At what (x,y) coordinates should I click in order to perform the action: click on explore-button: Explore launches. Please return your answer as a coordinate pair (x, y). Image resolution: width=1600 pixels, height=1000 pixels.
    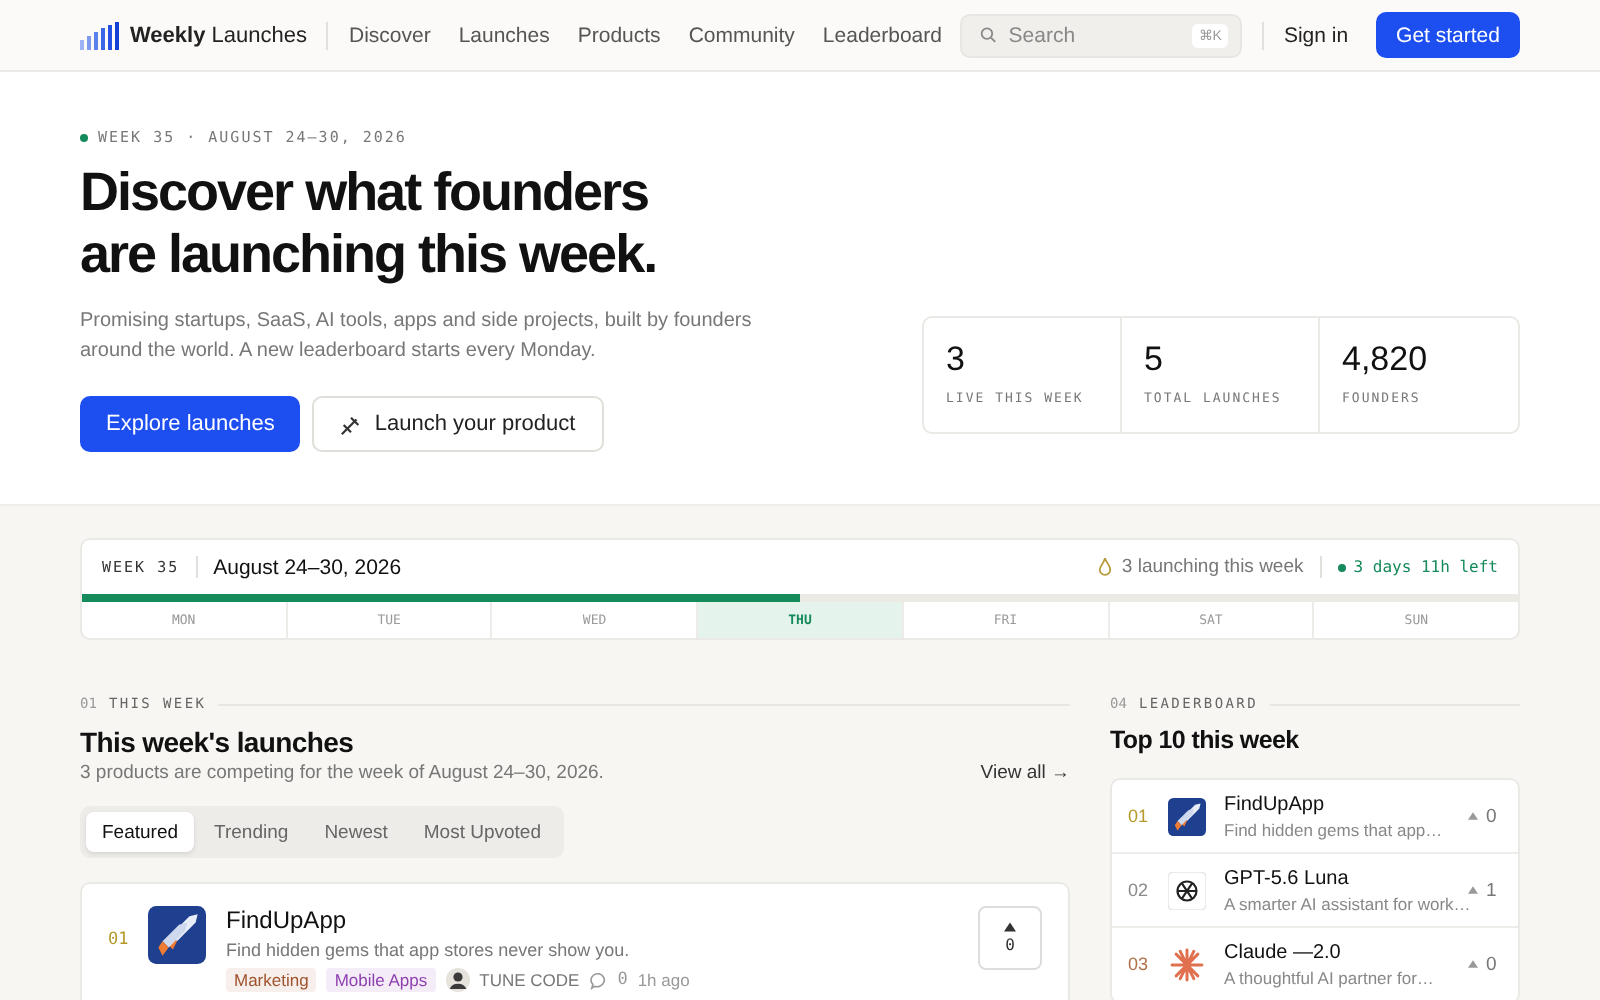
    Looking at the image, I should click on (190, 424).